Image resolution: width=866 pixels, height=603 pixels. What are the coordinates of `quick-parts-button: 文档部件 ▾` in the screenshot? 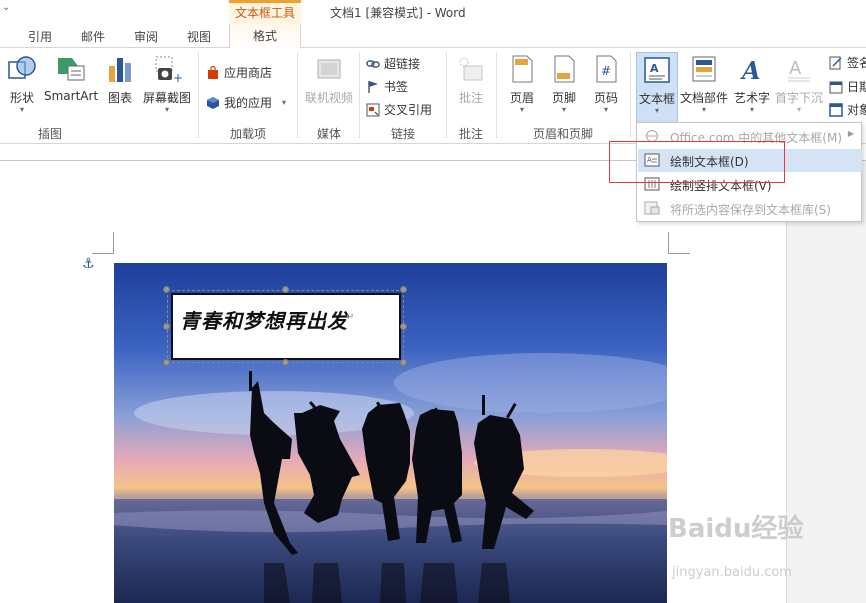 It's located at (704, 84).